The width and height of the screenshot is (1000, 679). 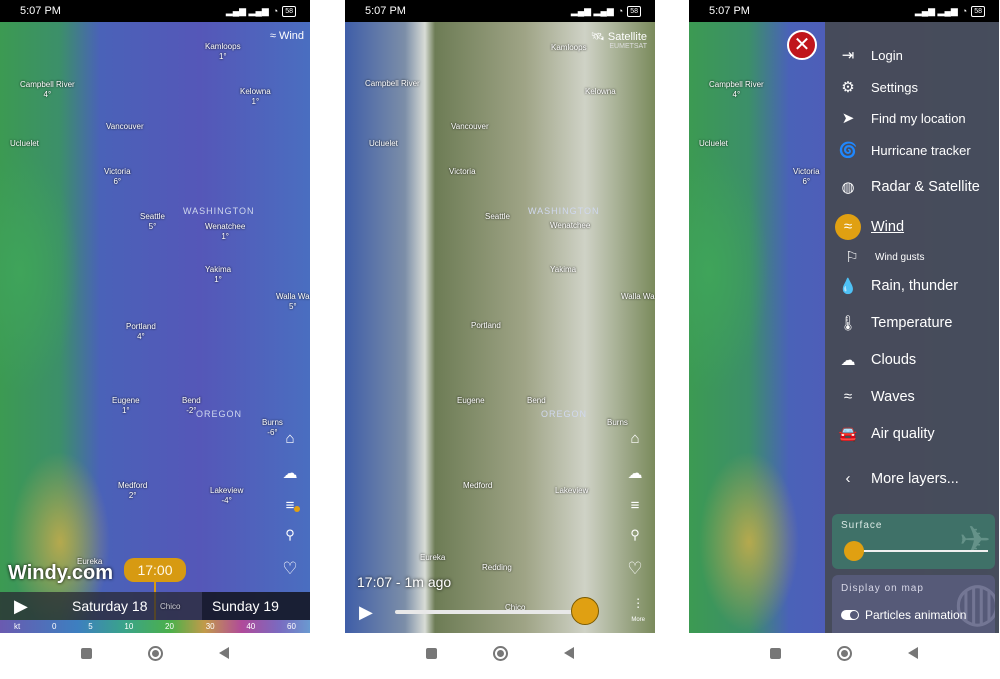 What do you see at coordinates (900, 118) in the screenshot?
I see `menu-item-find-location: ➤ Find my location` at bounding box center [900, 118].